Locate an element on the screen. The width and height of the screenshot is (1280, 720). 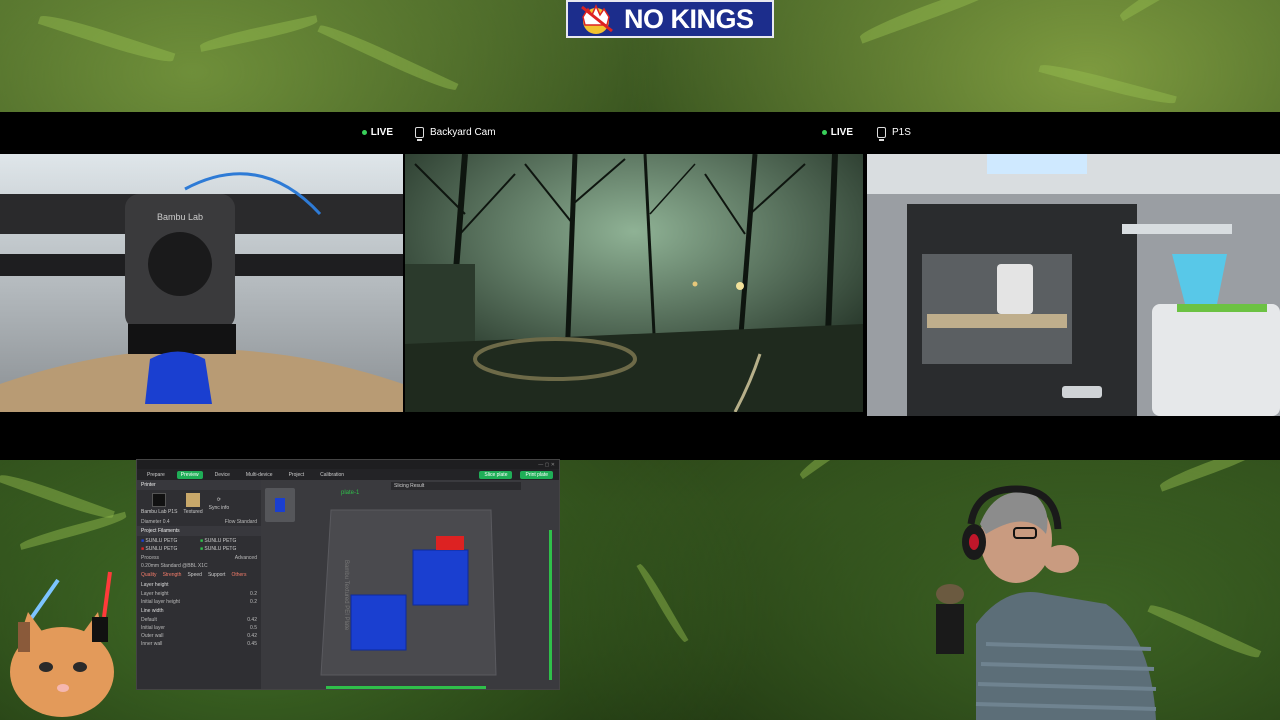
presenter-webcam is located at coordinates (1047, 602).